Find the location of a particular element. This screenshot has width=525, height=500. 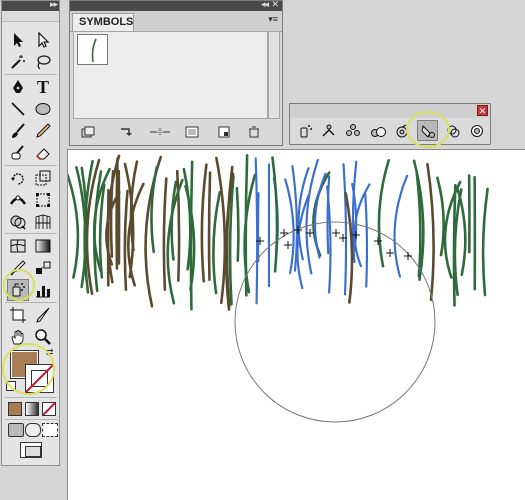

perspective-grid-icon is located at coordinates (43, 221).